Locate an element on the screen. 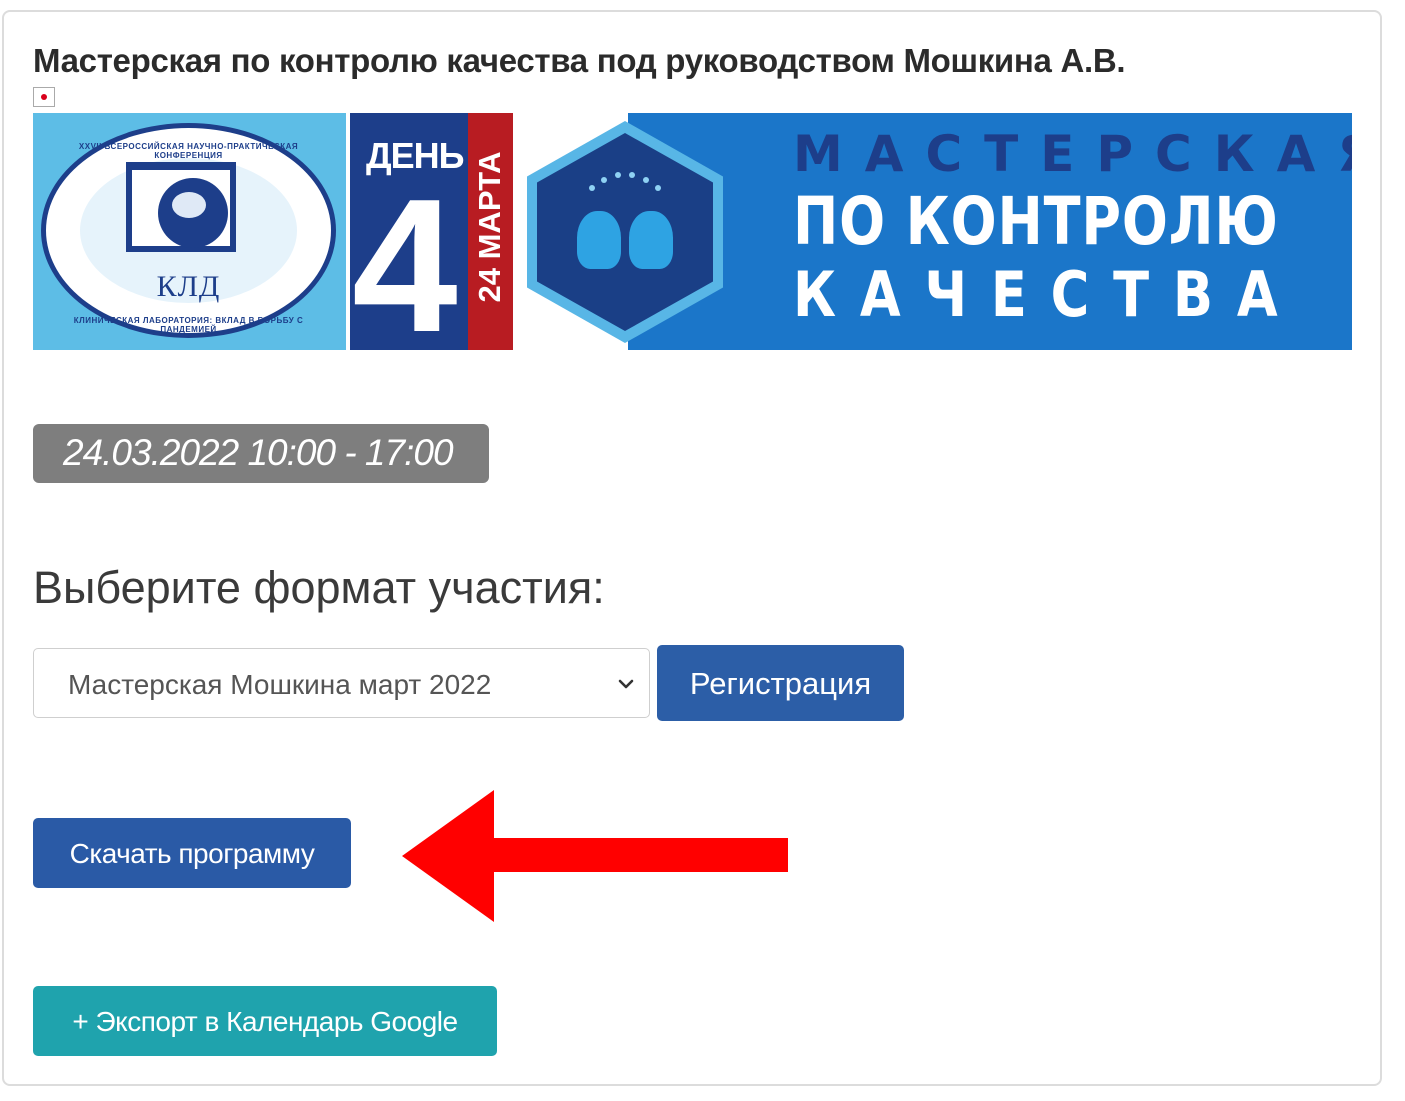 This screenshot has height=1101, width=1405. chevron-down-icon is located at coordinates (626, 684).